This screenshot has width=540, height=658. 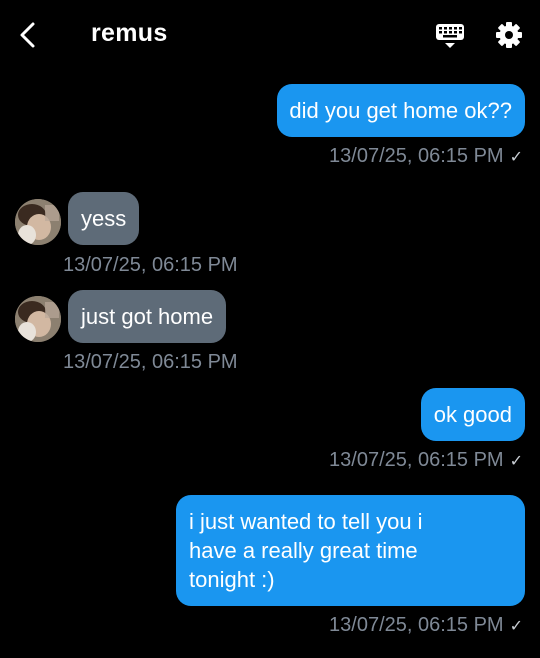 I want to click on settings-button, so click(x=509, y=35).